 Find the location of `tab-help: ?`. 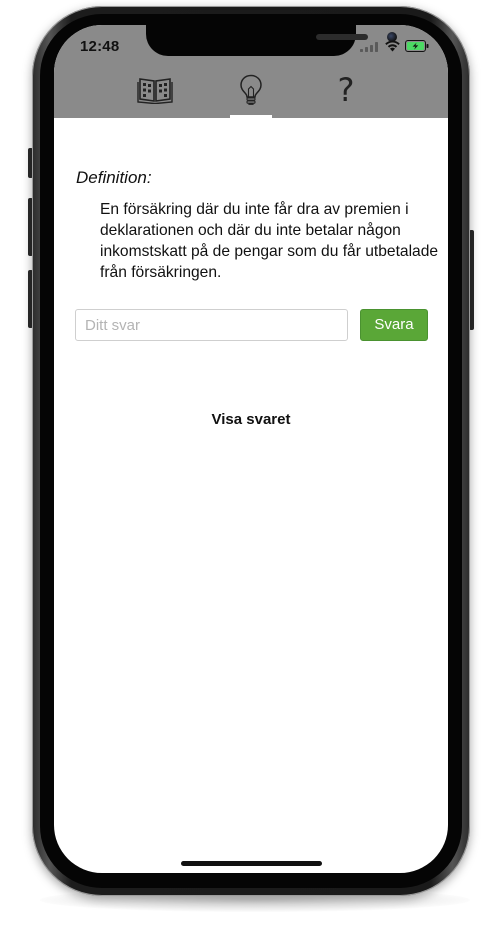

tab-help: ? is located at coordinates (346, 90).